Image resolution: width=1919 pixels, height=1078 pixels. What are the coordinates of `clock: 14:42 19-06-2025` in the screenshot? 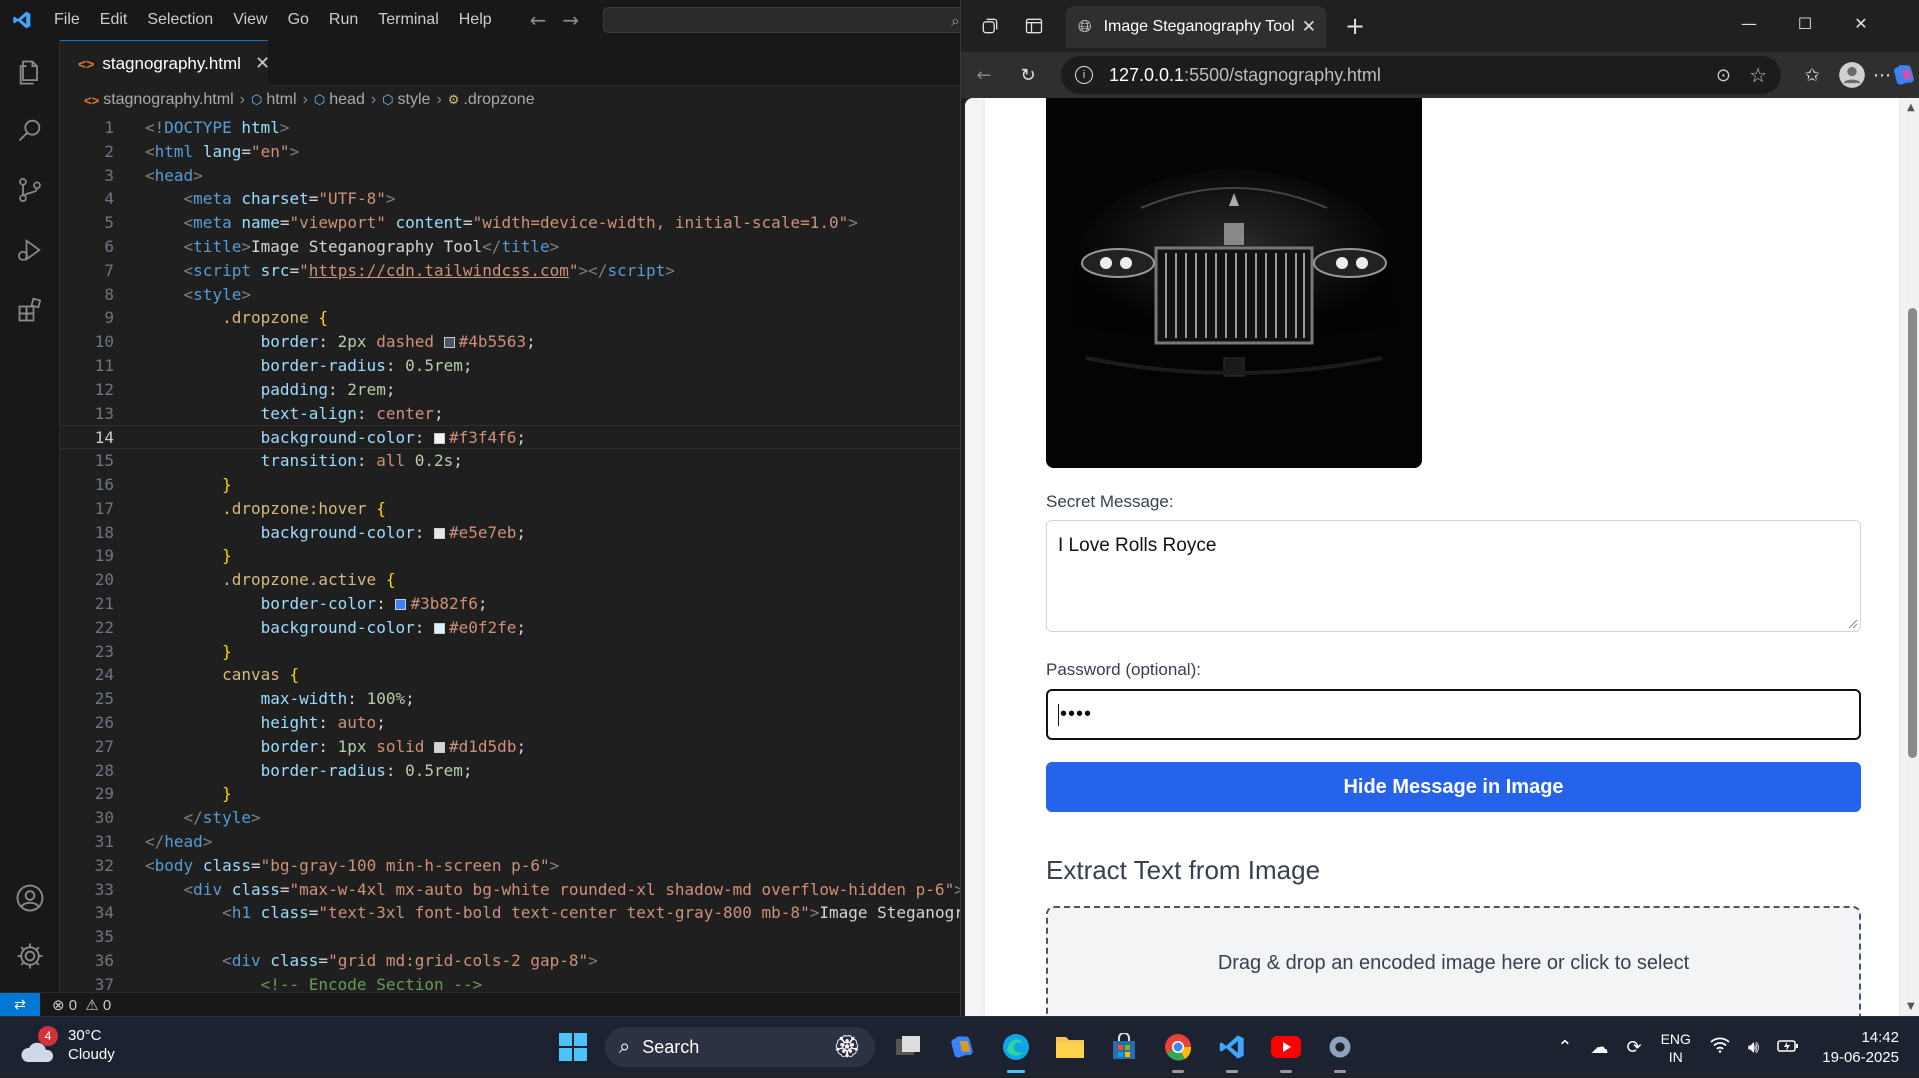 It's located at (1860, 1048).